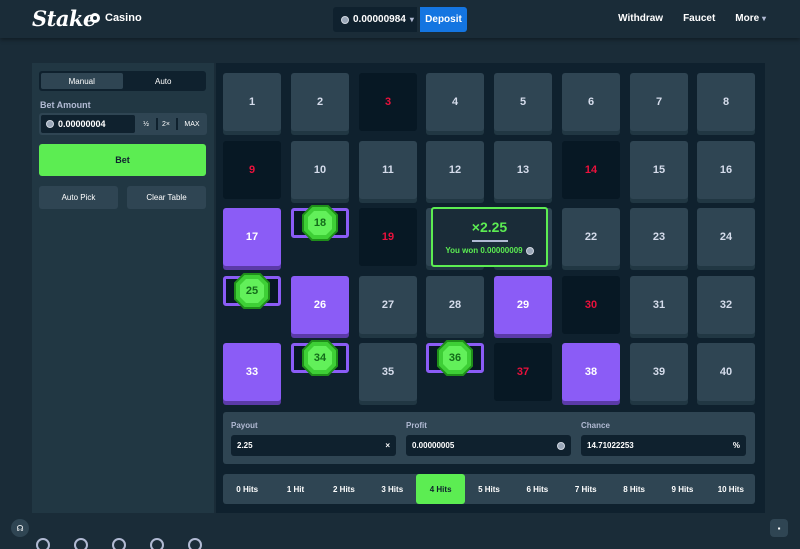 The width and height of the screenshot is (800, 549). Describe the element at coordinates (166, 124) in the screenshot. I see `double-bet-button: 2×` at that location.